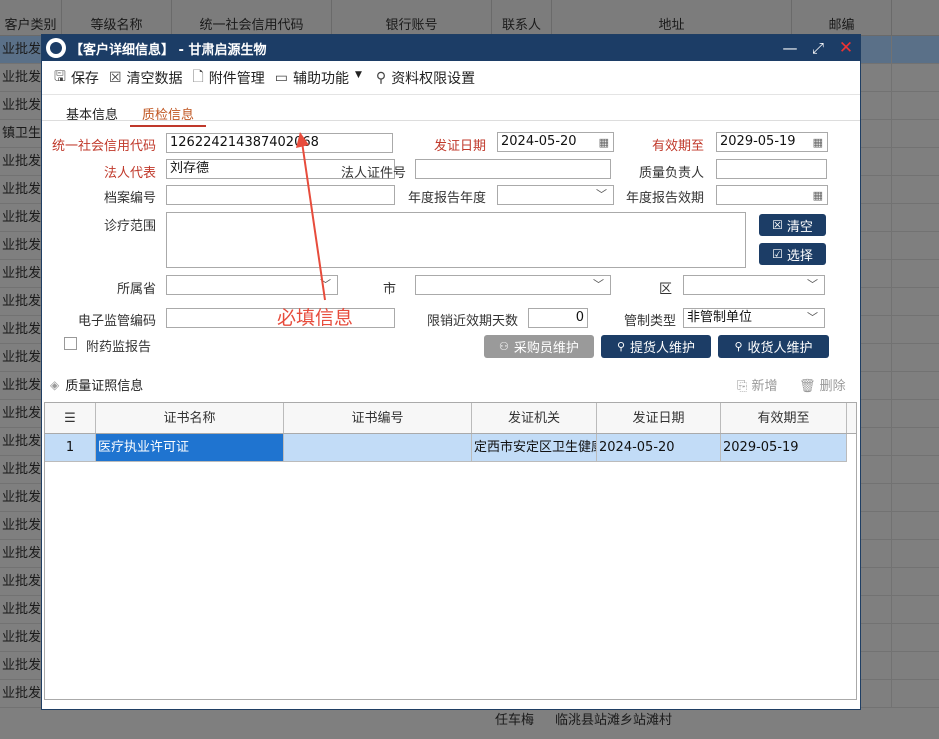  Describe the element at coordinates (412, 18) in the screenshot. I see `bg-col-bank-account: 银行账号` at that location.